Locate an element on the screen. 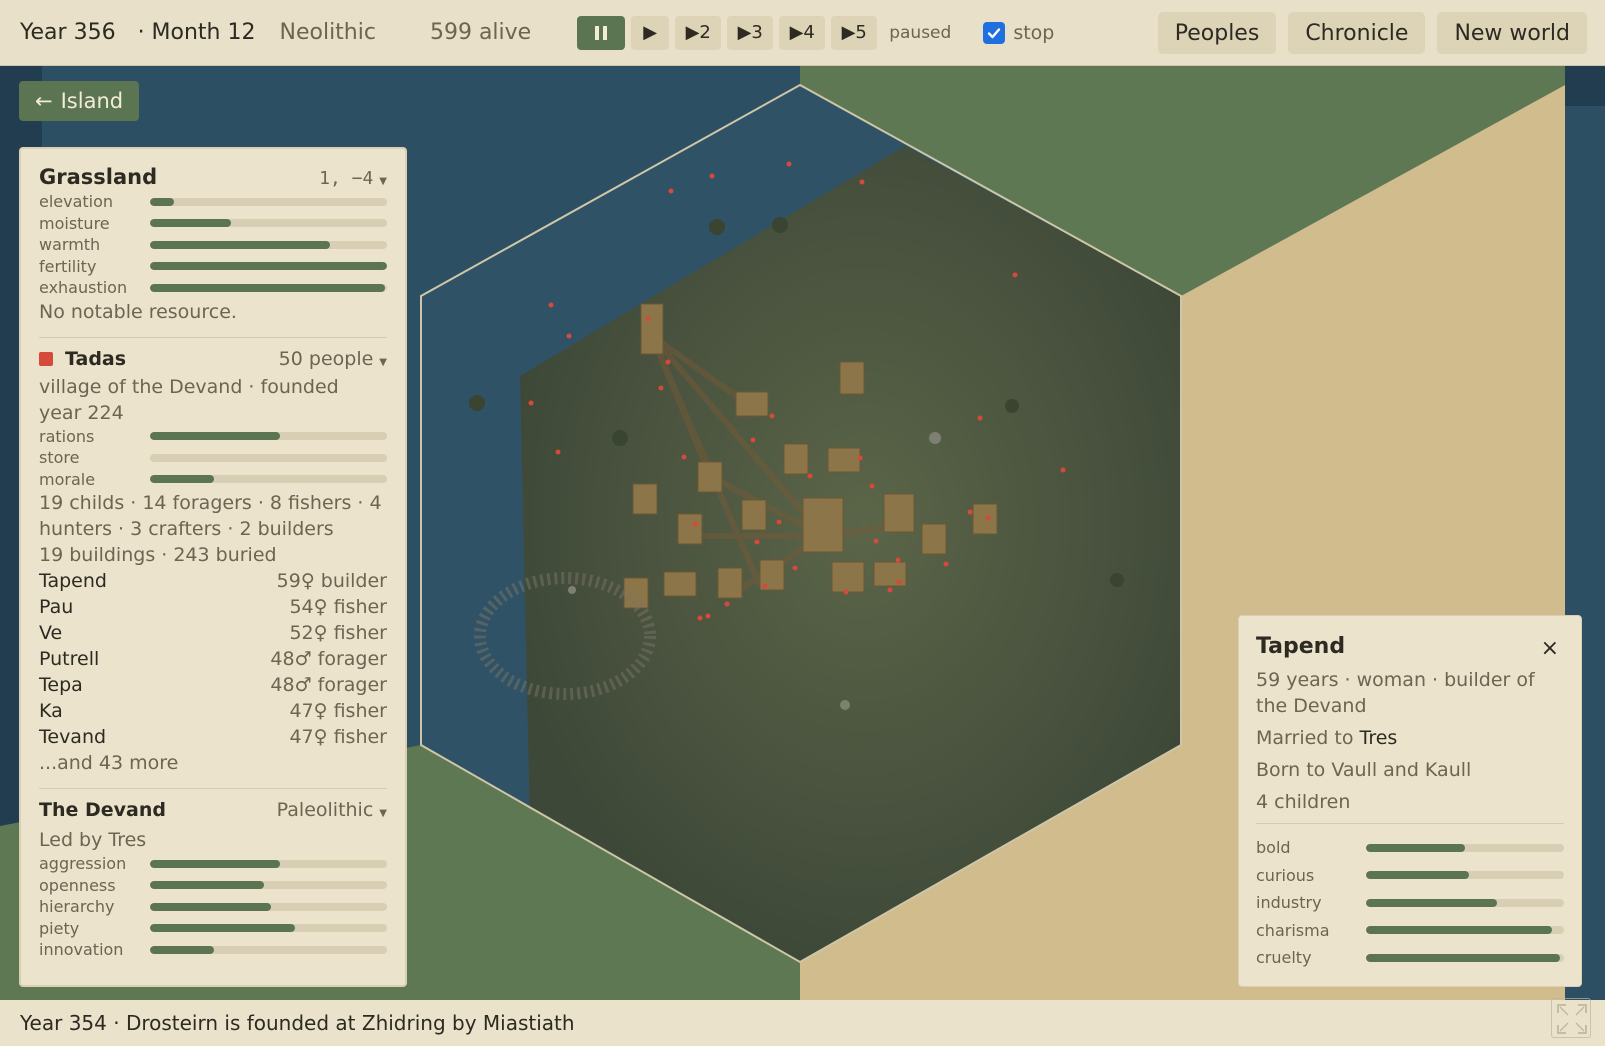 This screenshot has width=1605, height=1046. settlement-color-swatch is located at coordinates (46, 358).